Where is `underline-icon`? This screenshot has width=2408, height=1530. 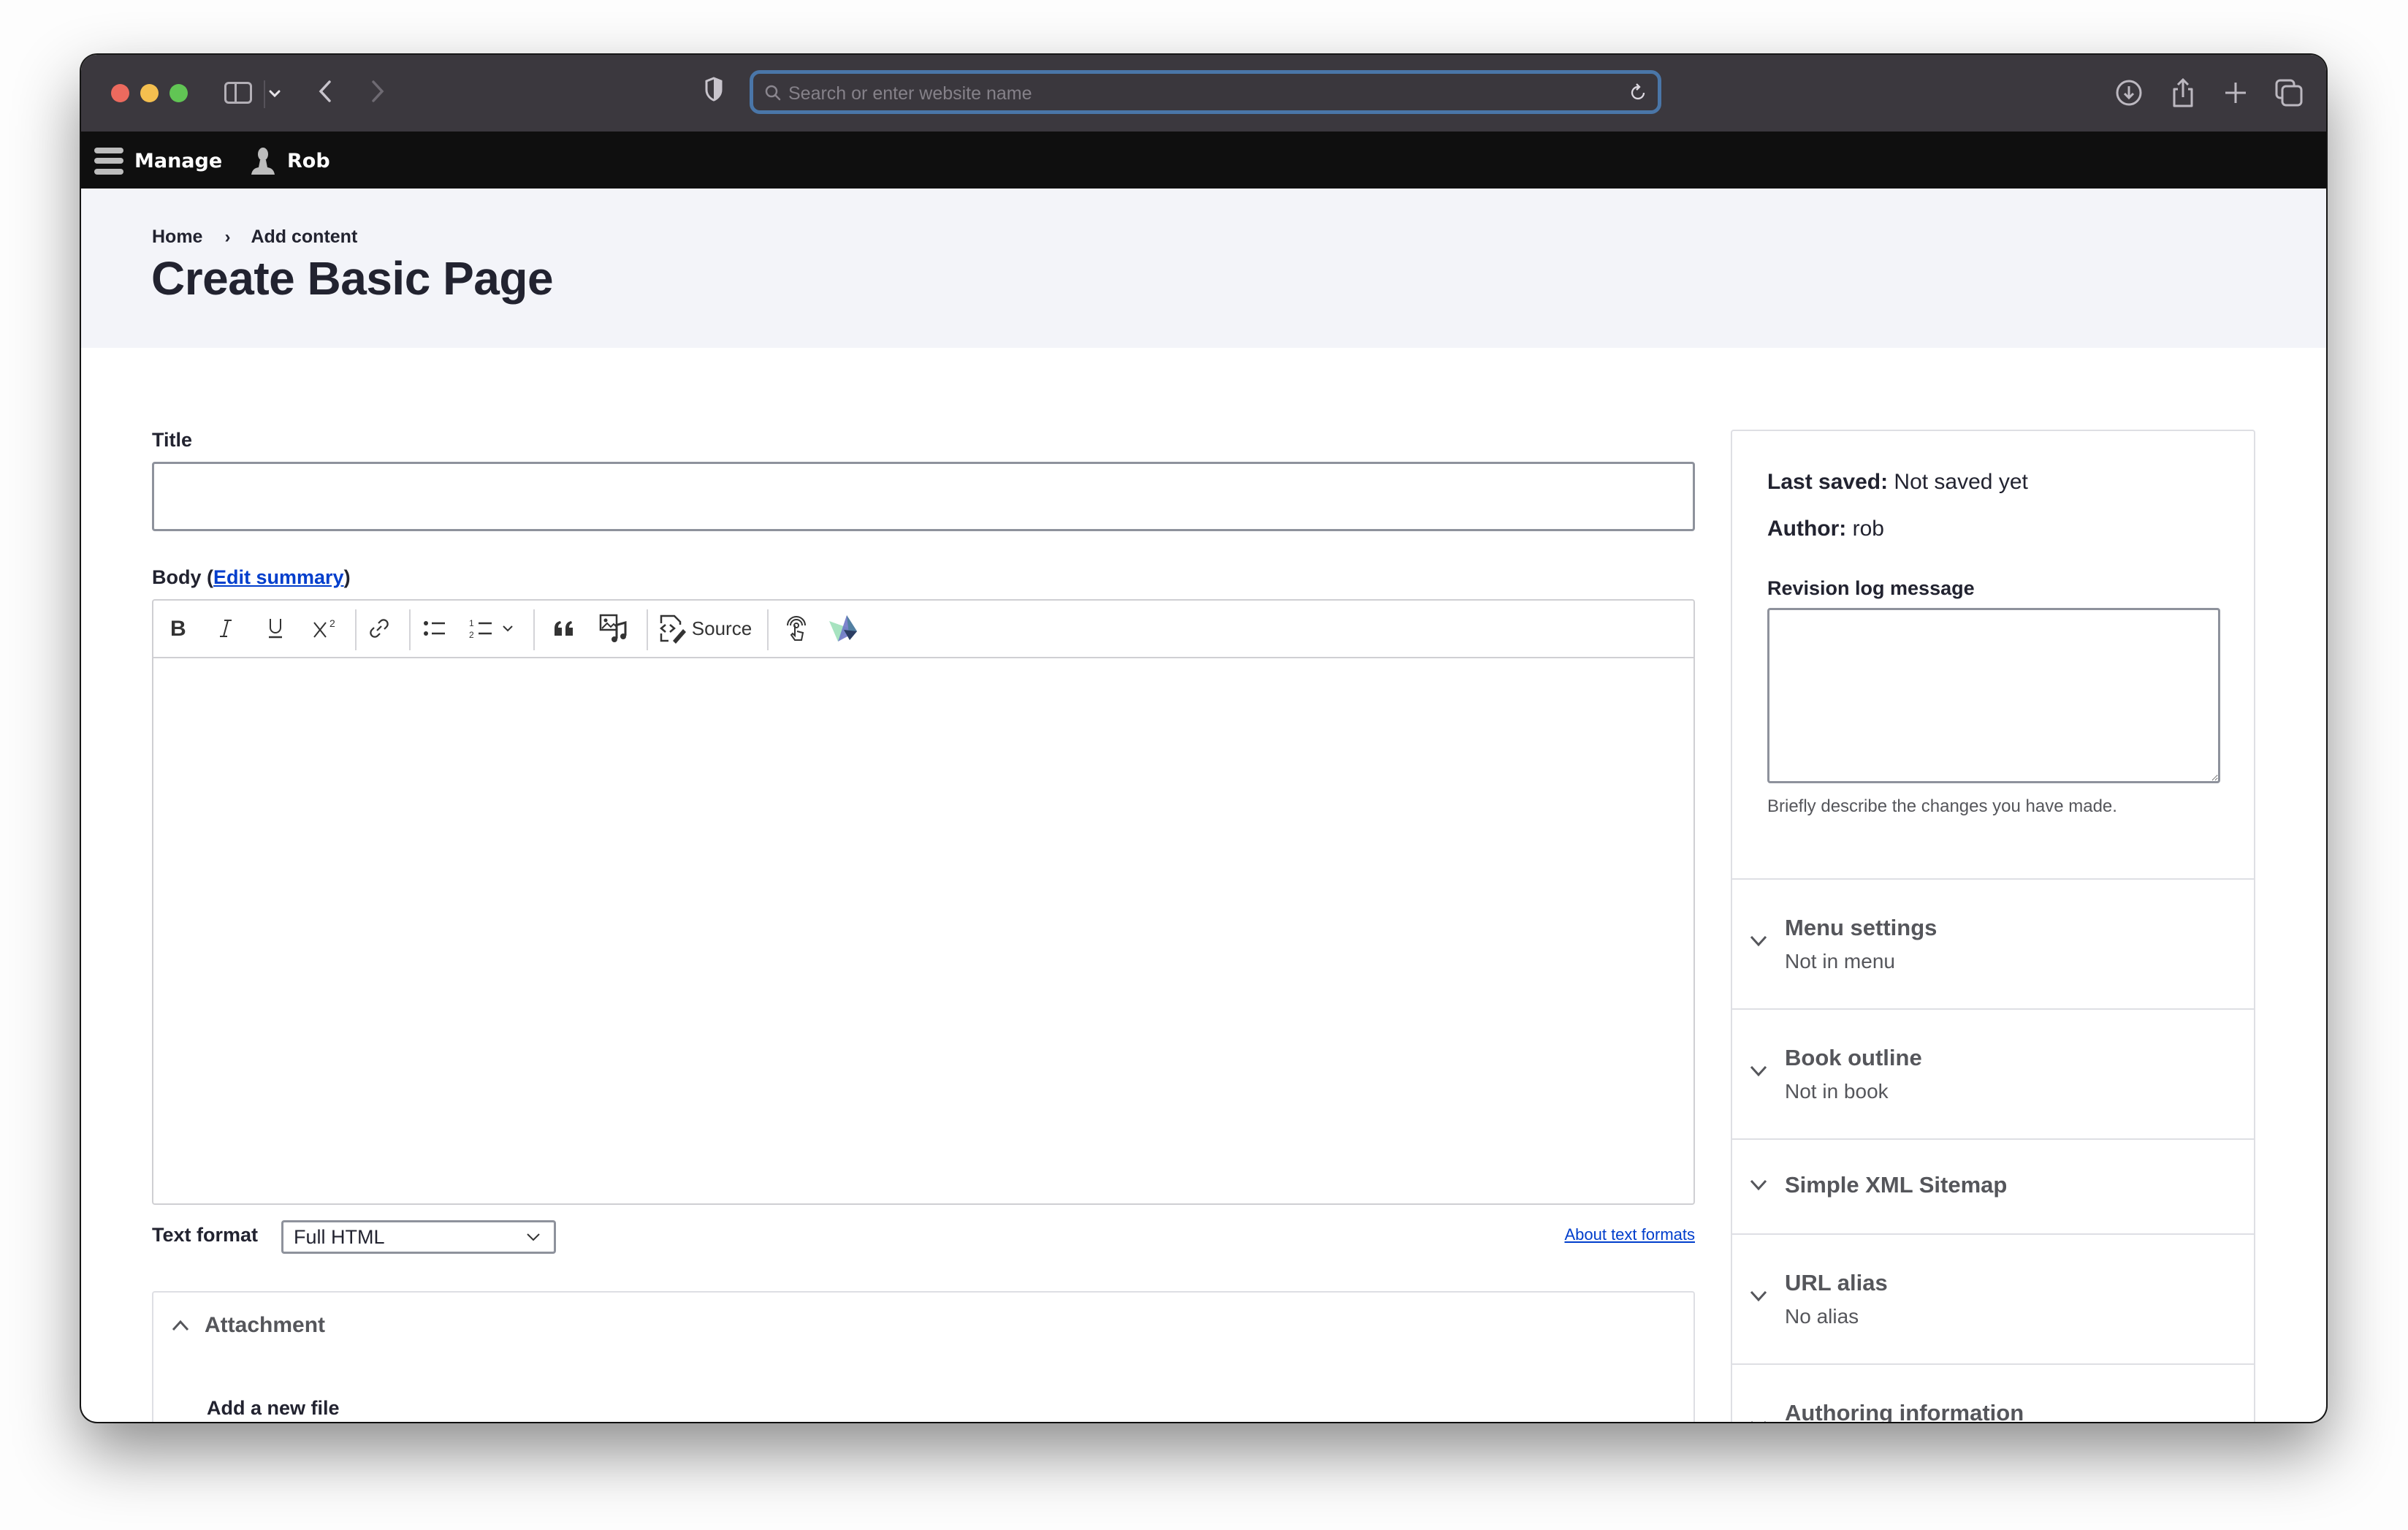
underline-icon is located at coordinates (276, 629).